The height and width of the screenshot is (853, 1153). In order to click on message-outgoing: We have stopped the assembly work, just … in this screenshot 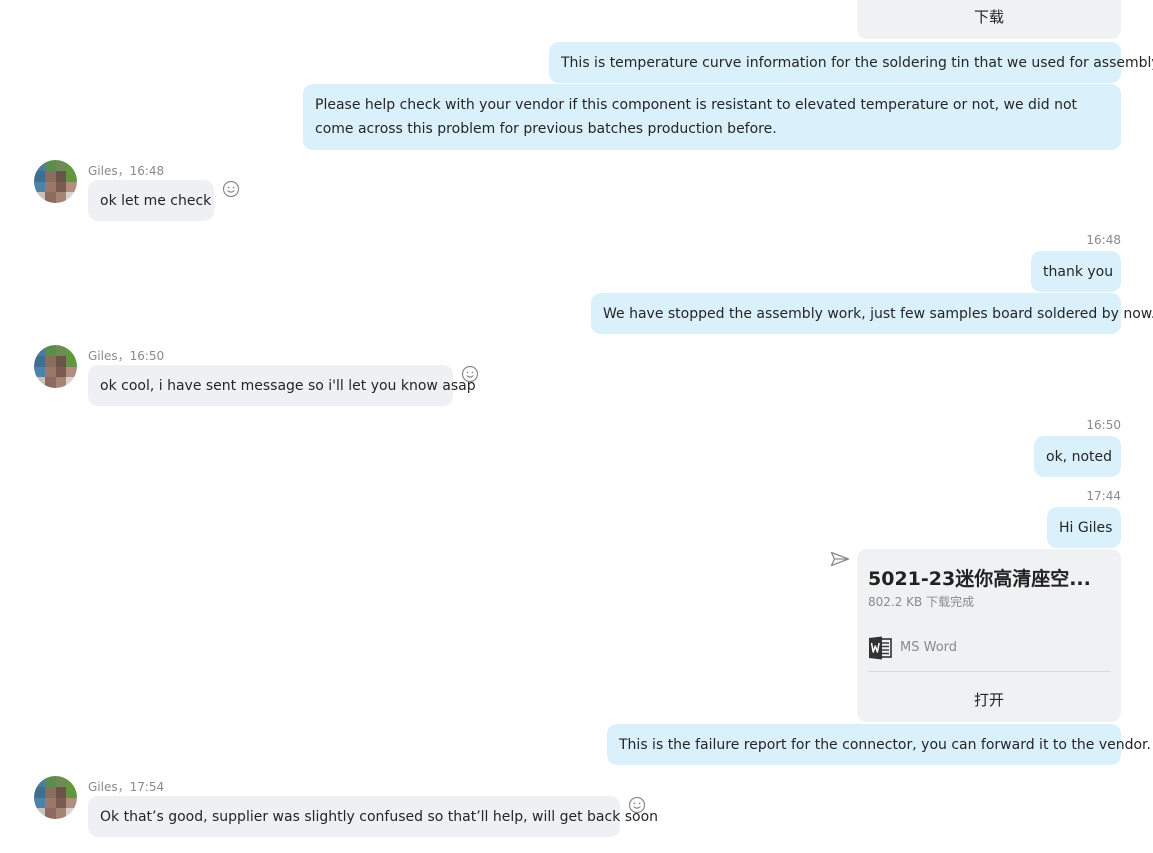, I will do `click(872, 313)`.